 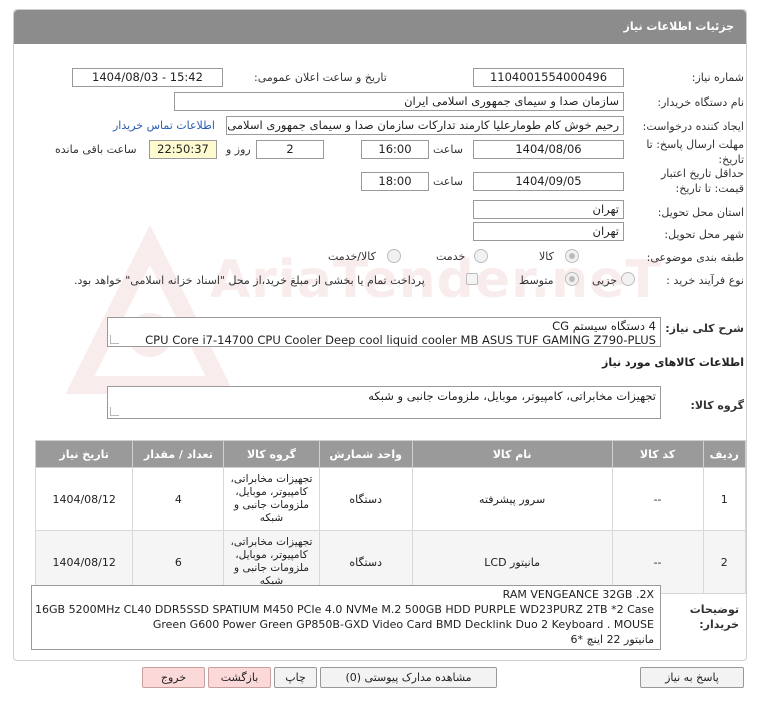 What do you see at coordinates (96, 149) in the screenshot?
I see `remaining-label: ساعت باقی مانده` at bounding box center [96, 149].